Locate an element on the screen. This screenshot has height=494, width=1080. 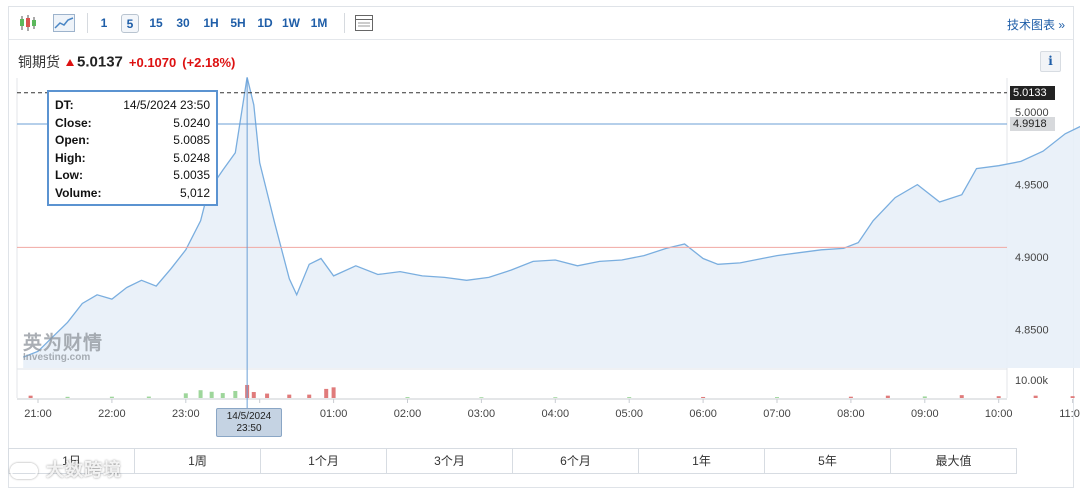
tooltip-row: Volume: 5,012 is located at coordinates (132, 194).